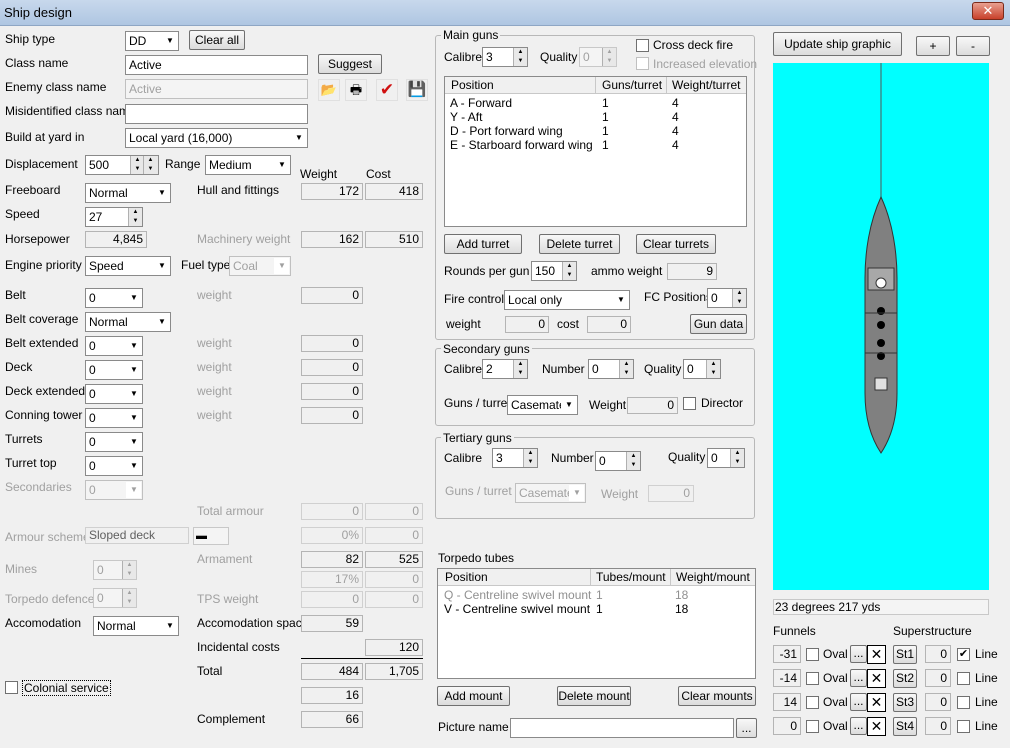 This screenshot has height=748, width=1010. Describe the element at coordinates (642, 63) in the screenshot. I see `increased-elevation-checkbox` at that location.